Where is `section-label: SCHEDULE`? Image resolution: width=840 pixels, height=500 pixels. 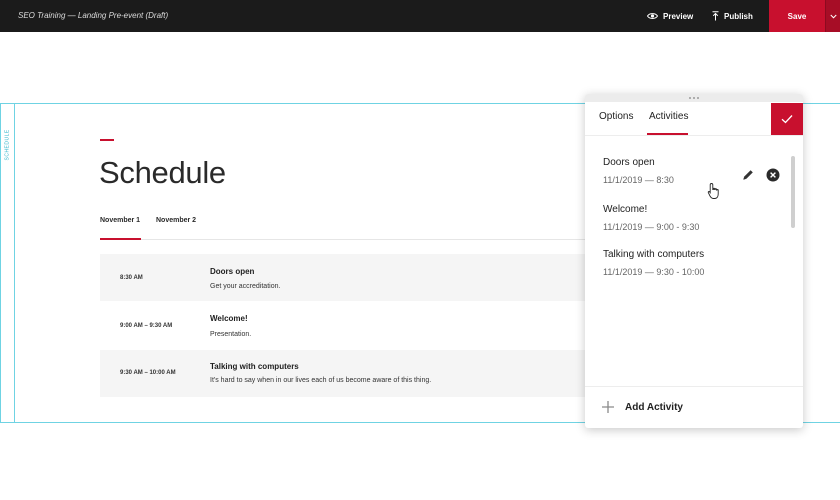
section-label: SCHEDULE is located at coordinates (7, 145).